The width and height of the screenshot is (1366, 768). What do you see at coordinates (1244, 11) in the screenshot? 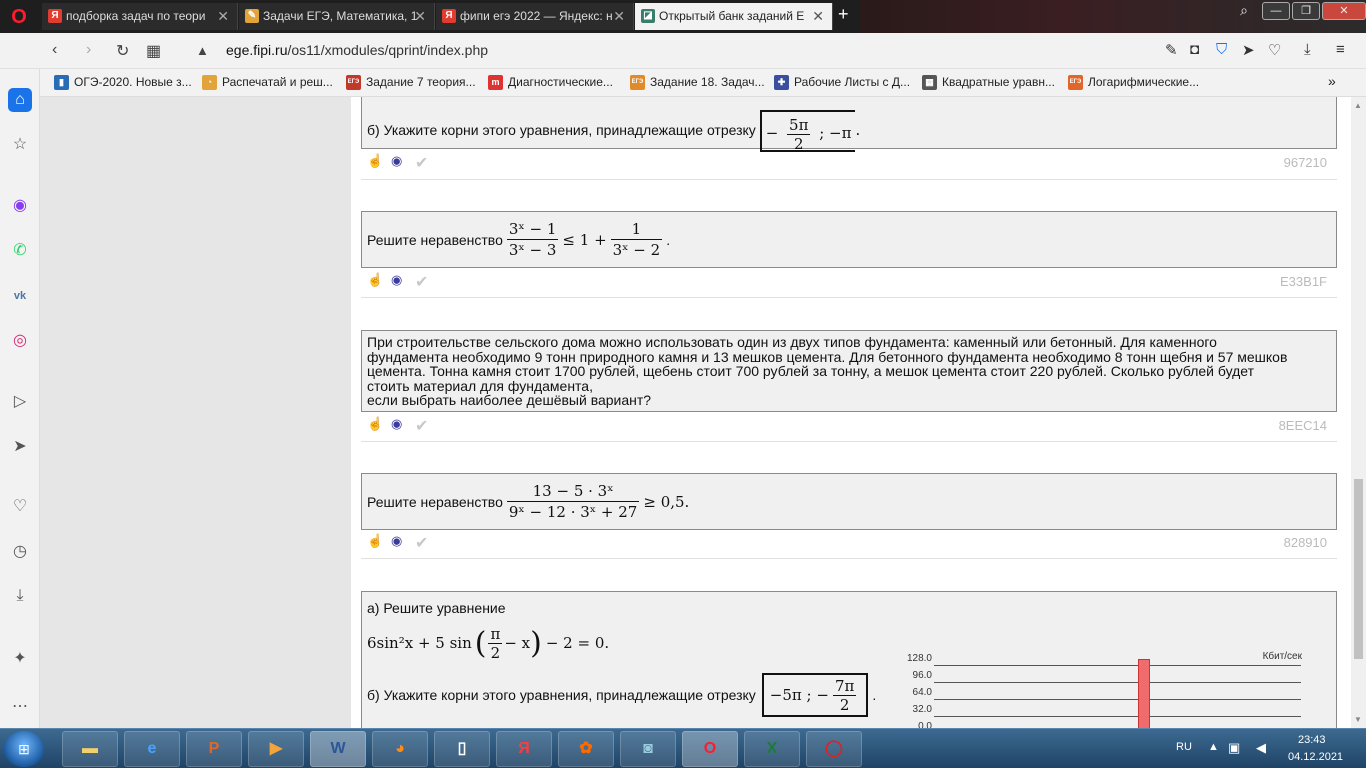
I see `search-tabs-icon: ⌕` at bounding box center [1244, 11].